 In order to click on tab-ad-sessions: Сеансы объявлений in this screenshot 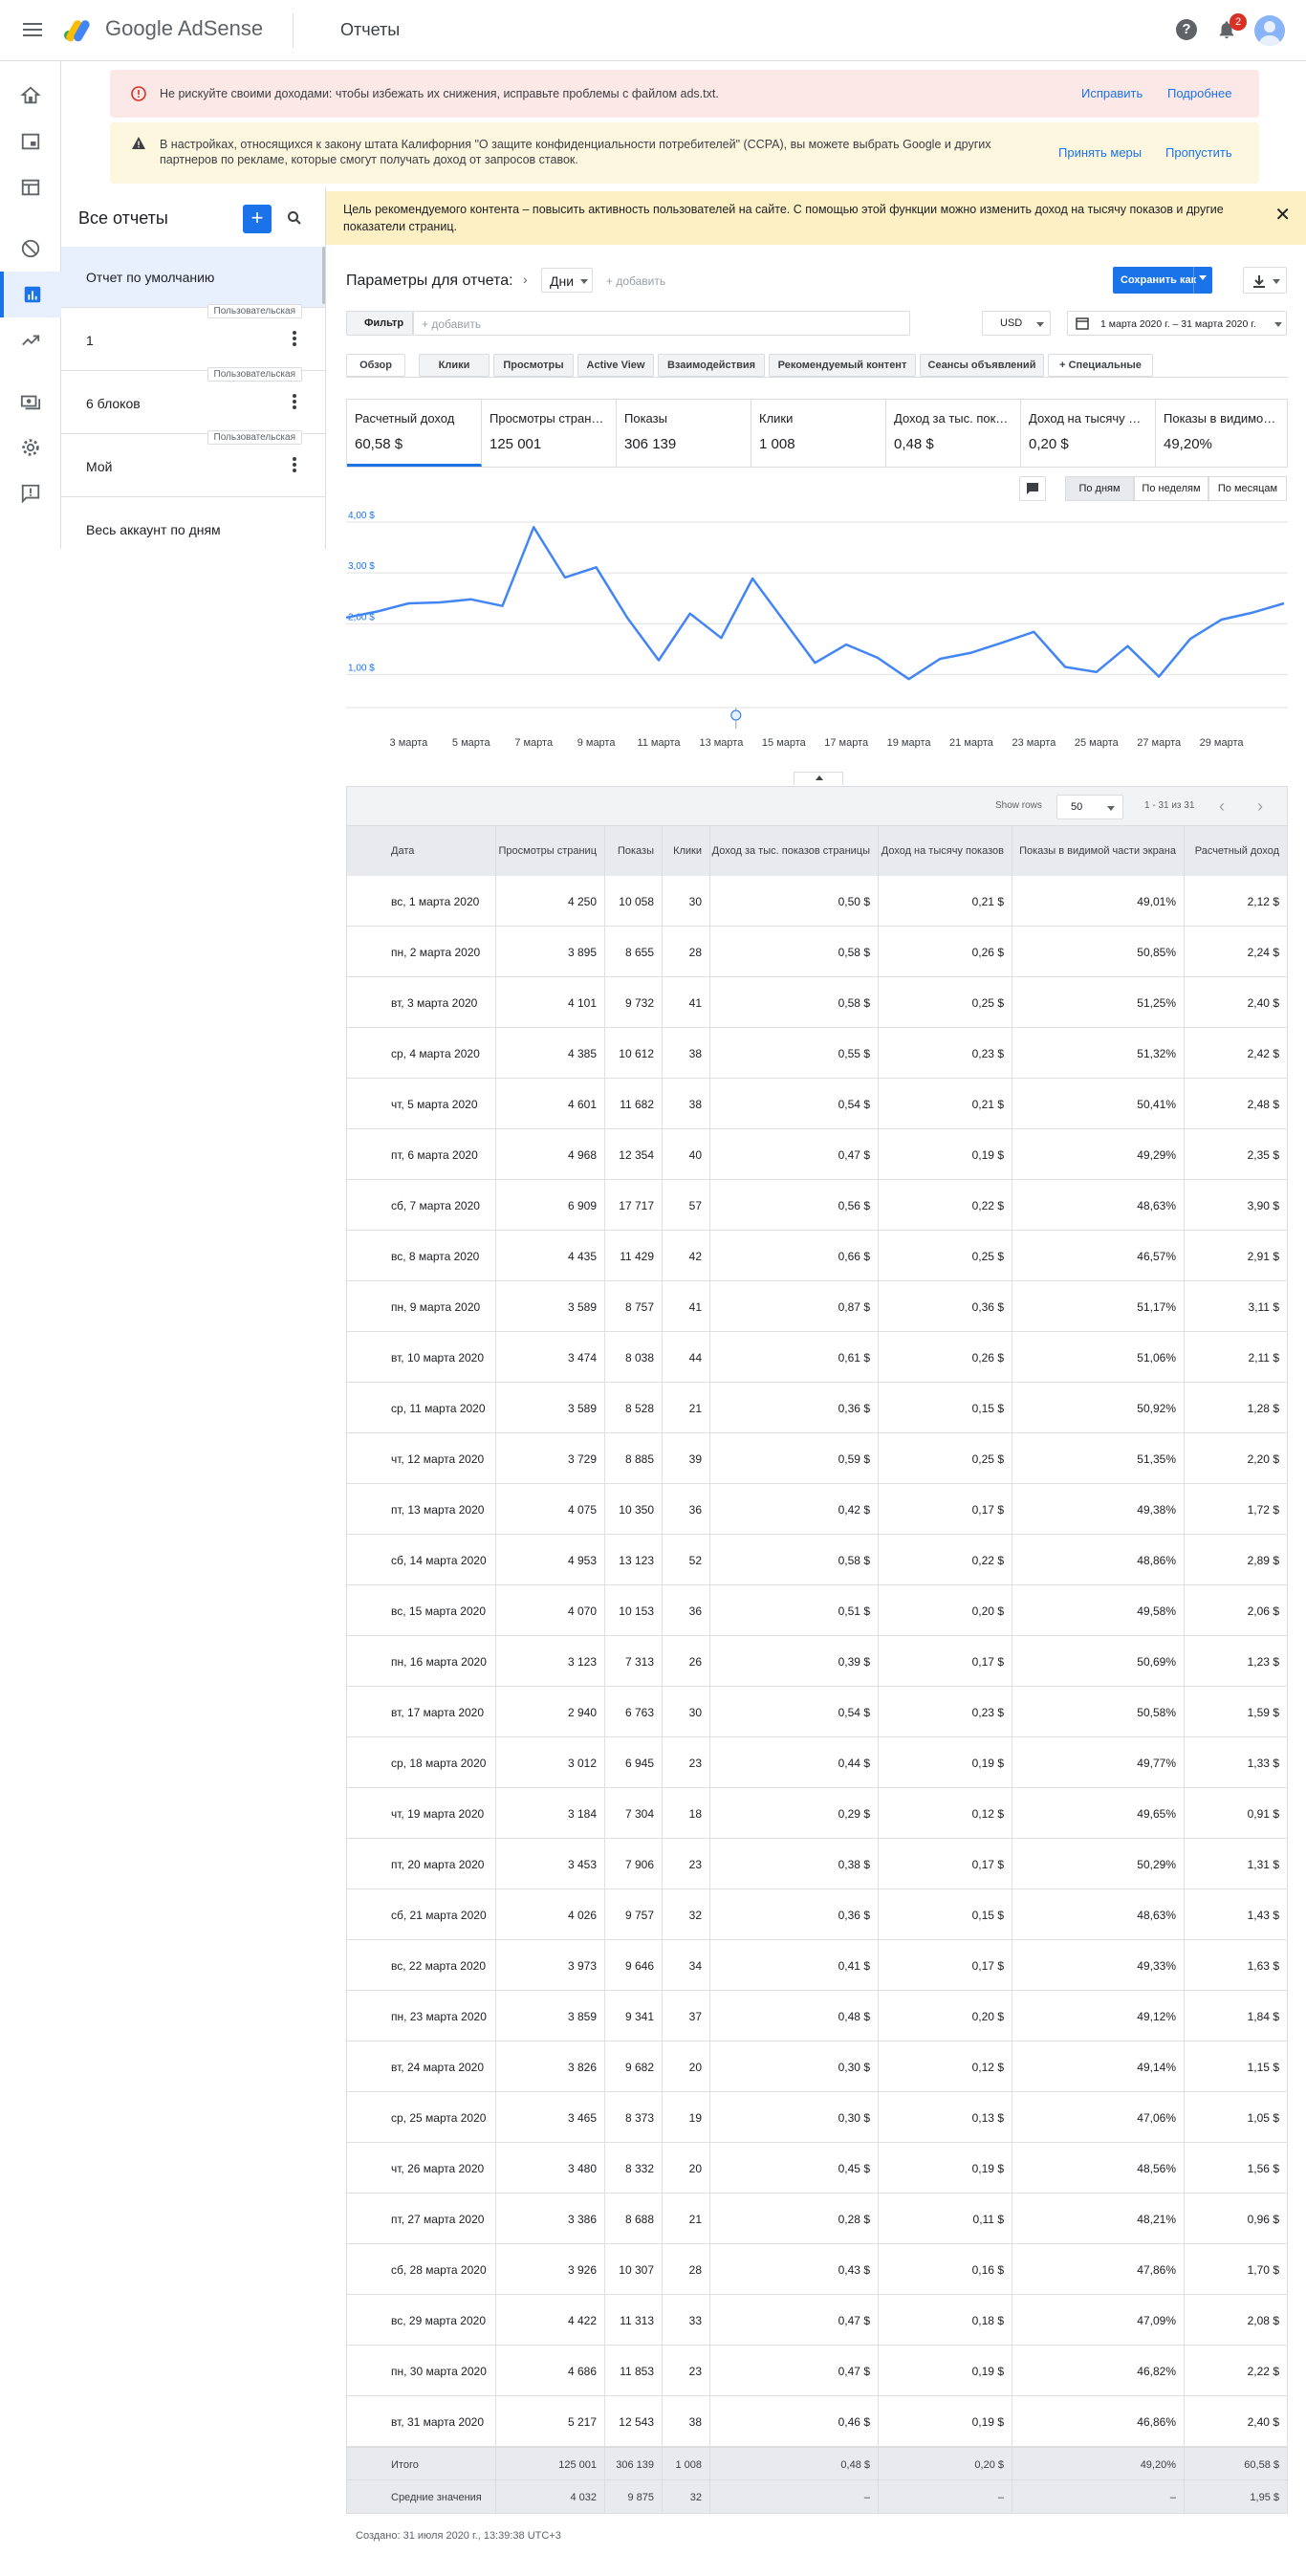, I will do `click(982, 365)`.